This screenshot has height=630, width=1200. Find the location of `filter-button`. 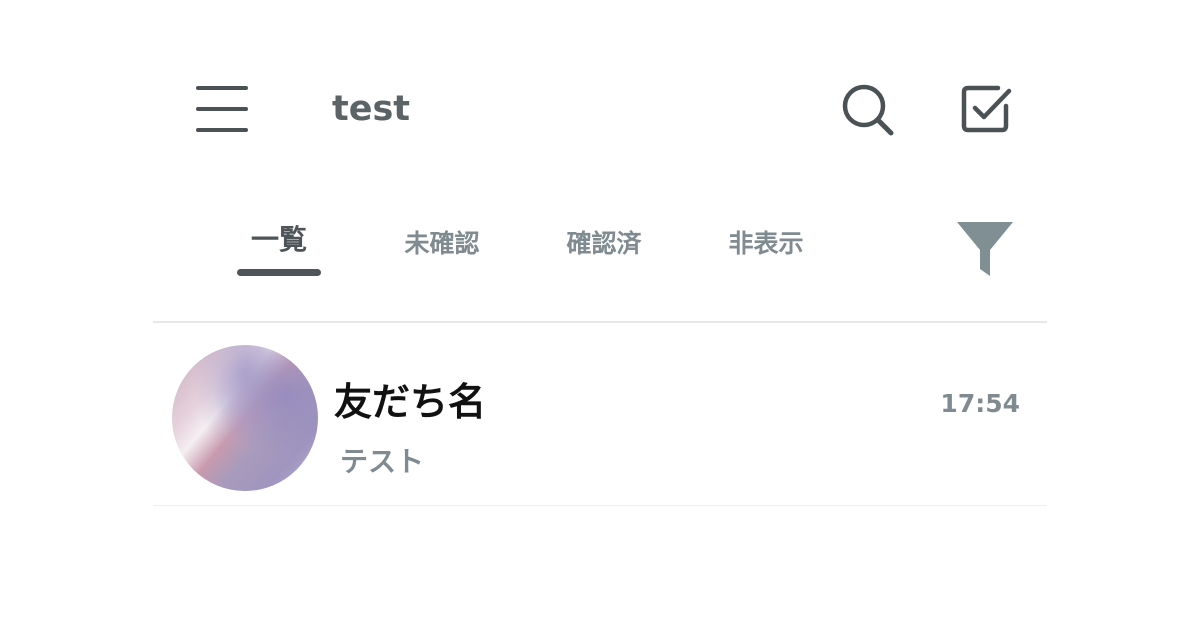

filter-button is located at coordinates (985, 249).